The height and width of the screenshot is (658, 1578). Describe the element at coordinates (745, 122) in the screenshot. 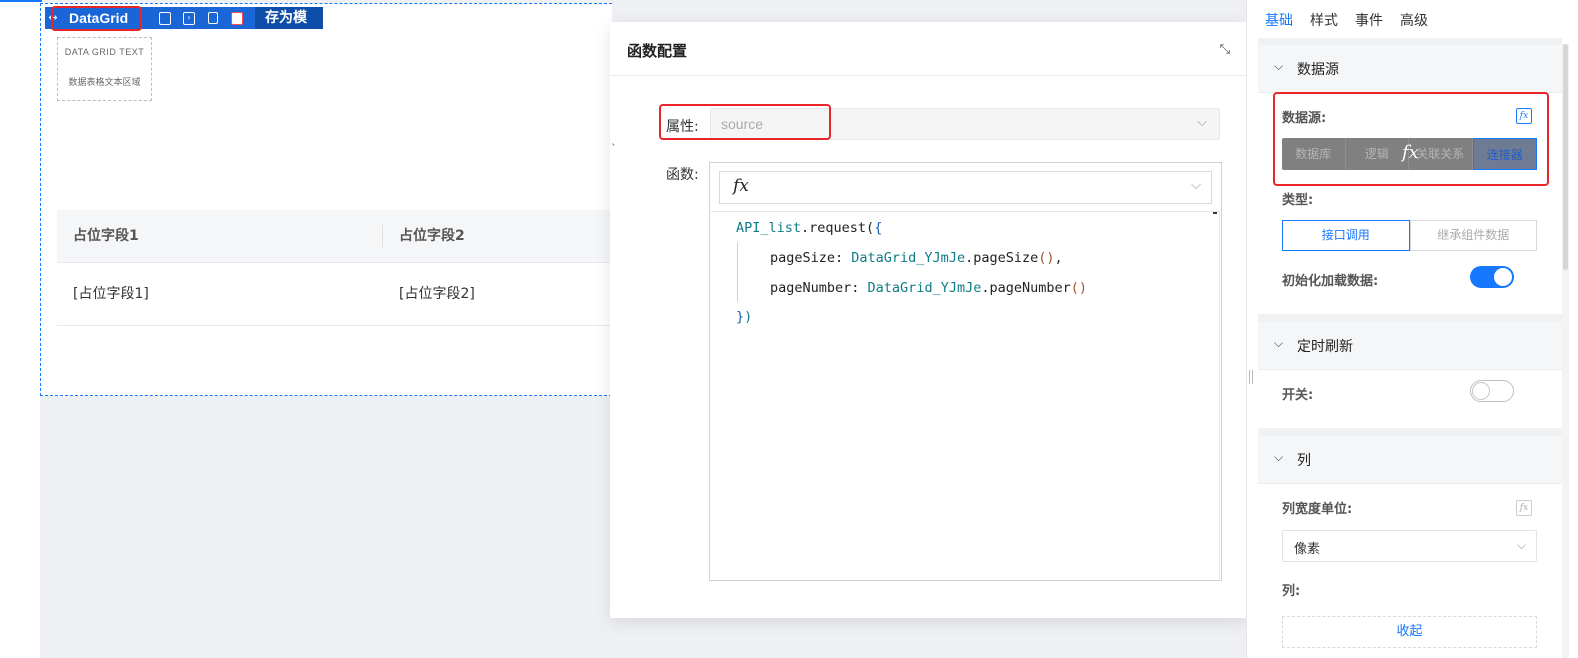

I see `highlight-property` at that location.